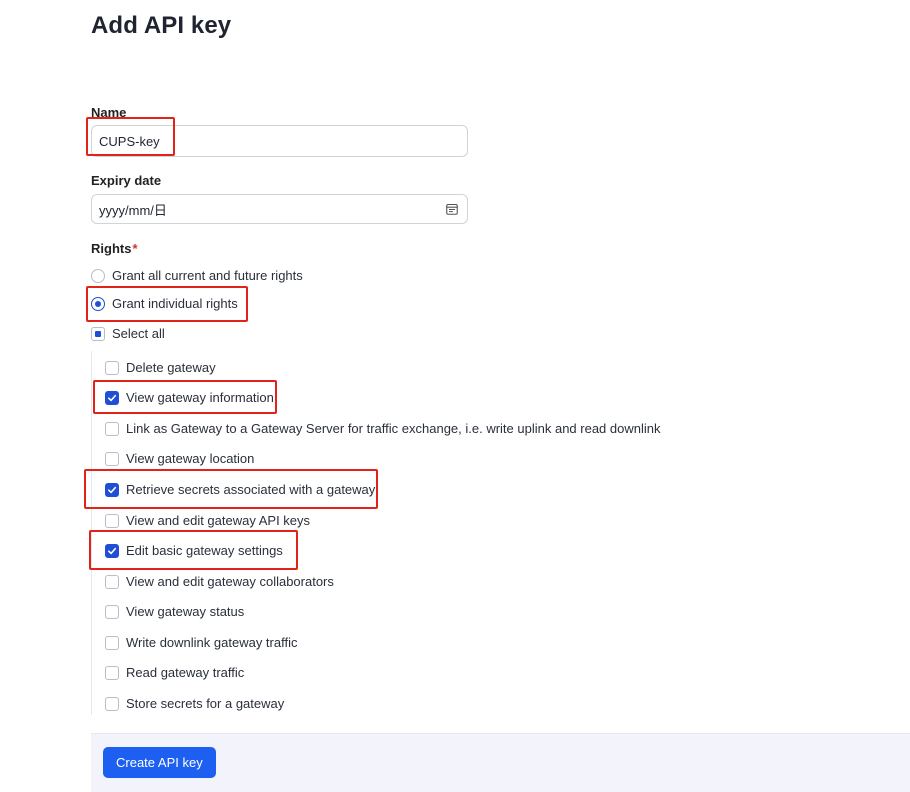  Describe the element at coordinates (205, 703) in the screenshot. I see `right-label: Store secrets for a gateway` at that location.